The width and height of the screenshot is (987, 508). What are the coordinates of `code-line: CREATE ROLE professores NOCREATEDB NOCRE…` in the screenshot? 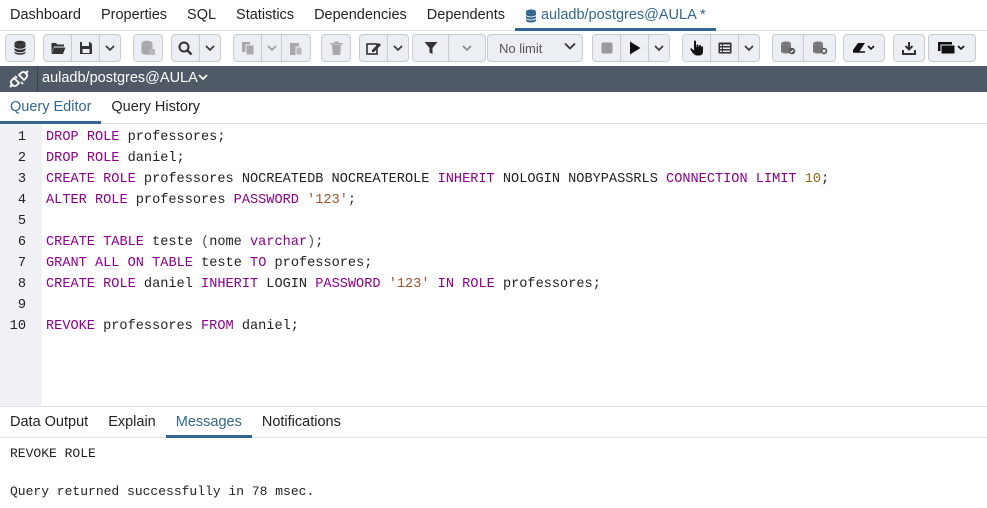 It's located at (437, 179).